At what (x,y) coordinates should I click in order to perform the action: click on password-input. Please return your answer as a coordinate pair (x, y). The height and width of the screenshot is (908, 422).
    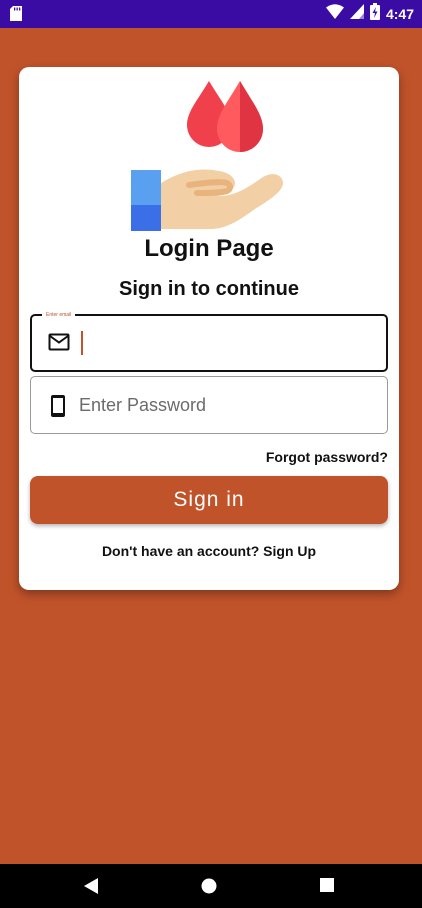
    Looking at the image, I should click on (229, 405).